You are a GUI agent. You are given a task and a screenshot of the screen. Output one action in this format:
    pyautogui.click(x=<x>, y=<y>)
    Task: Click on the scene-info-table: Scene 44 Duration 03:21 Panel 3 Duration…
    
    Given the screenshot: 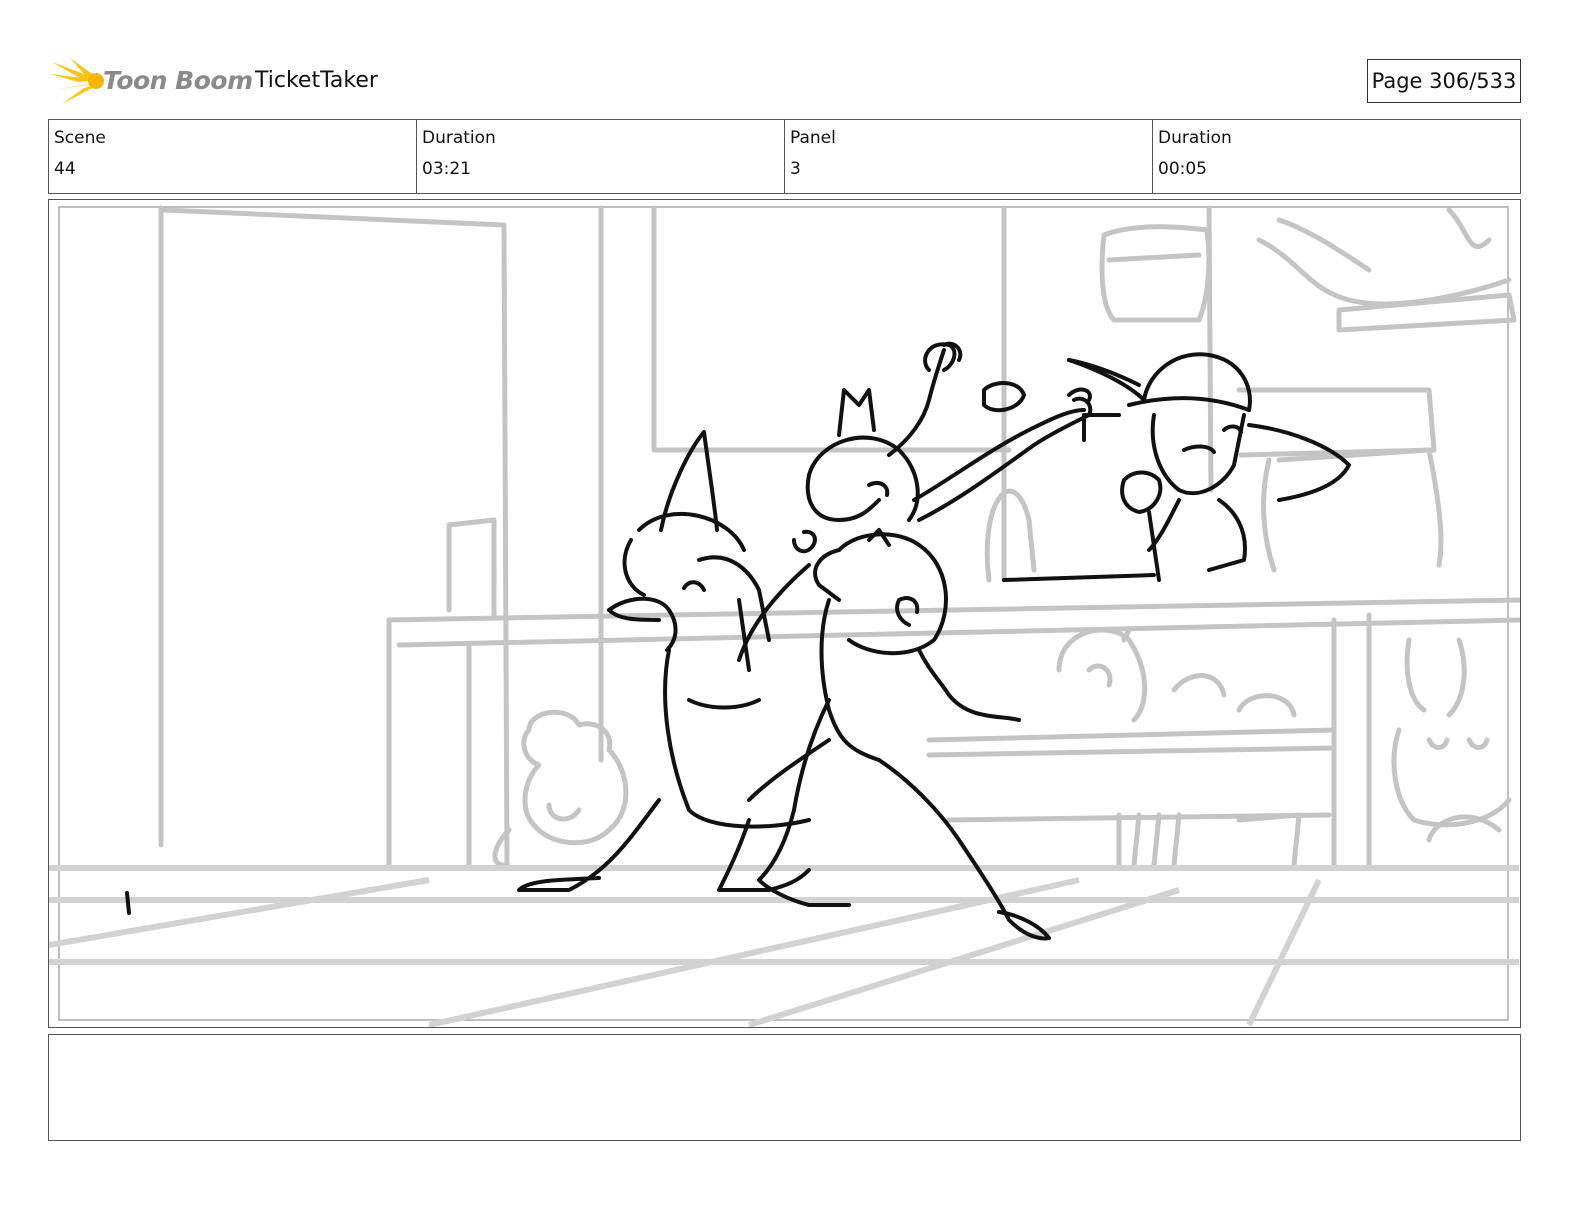 What is the action you would take?
    pyautogui.click(x=784, y=156)
    